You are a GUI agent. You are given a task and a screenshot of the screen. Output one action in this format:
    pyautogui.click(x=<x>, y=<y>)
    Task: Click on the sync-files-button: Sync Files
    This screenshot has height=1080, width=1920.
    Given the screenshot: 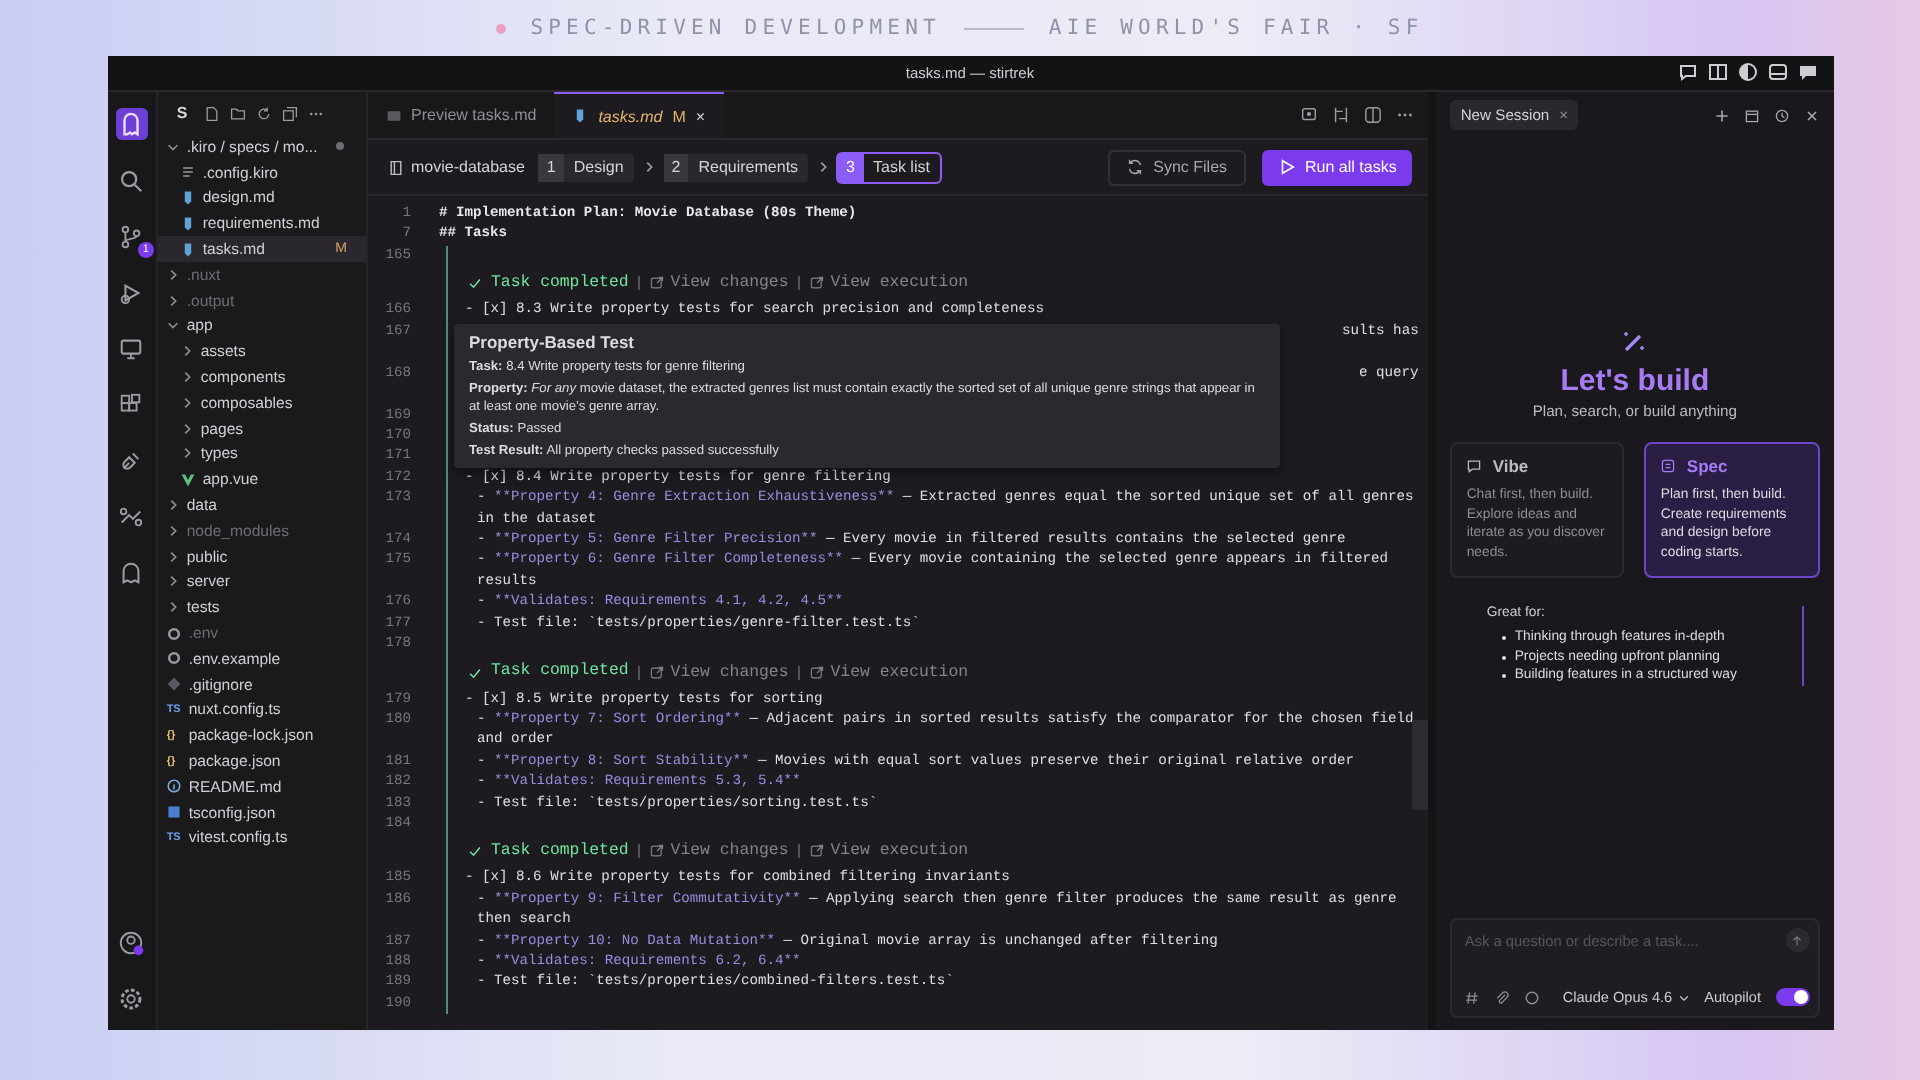 What is the action you would take?
    pyautogui.click(x=1176, y=167)
    